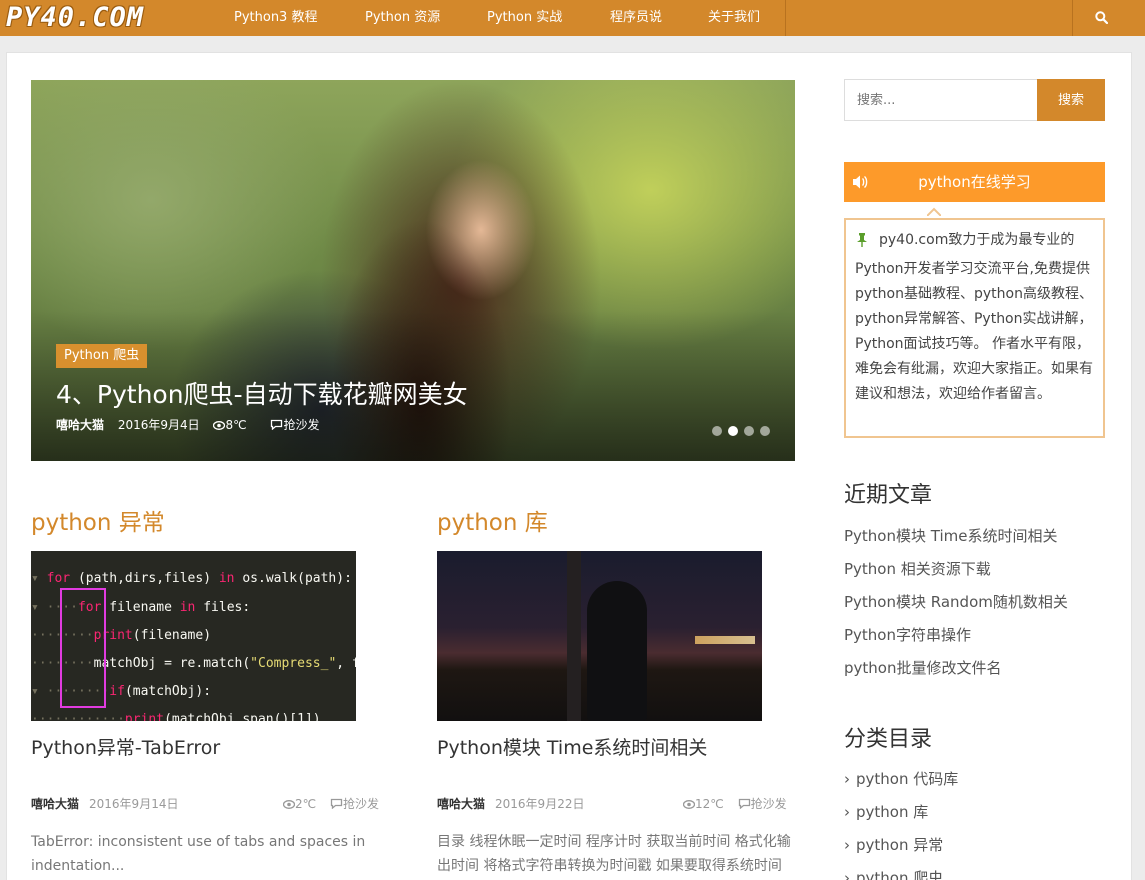 This screenshot has height=880, width=1145. I want to click on slide-comments: 抢沙发, so click(299, 425).